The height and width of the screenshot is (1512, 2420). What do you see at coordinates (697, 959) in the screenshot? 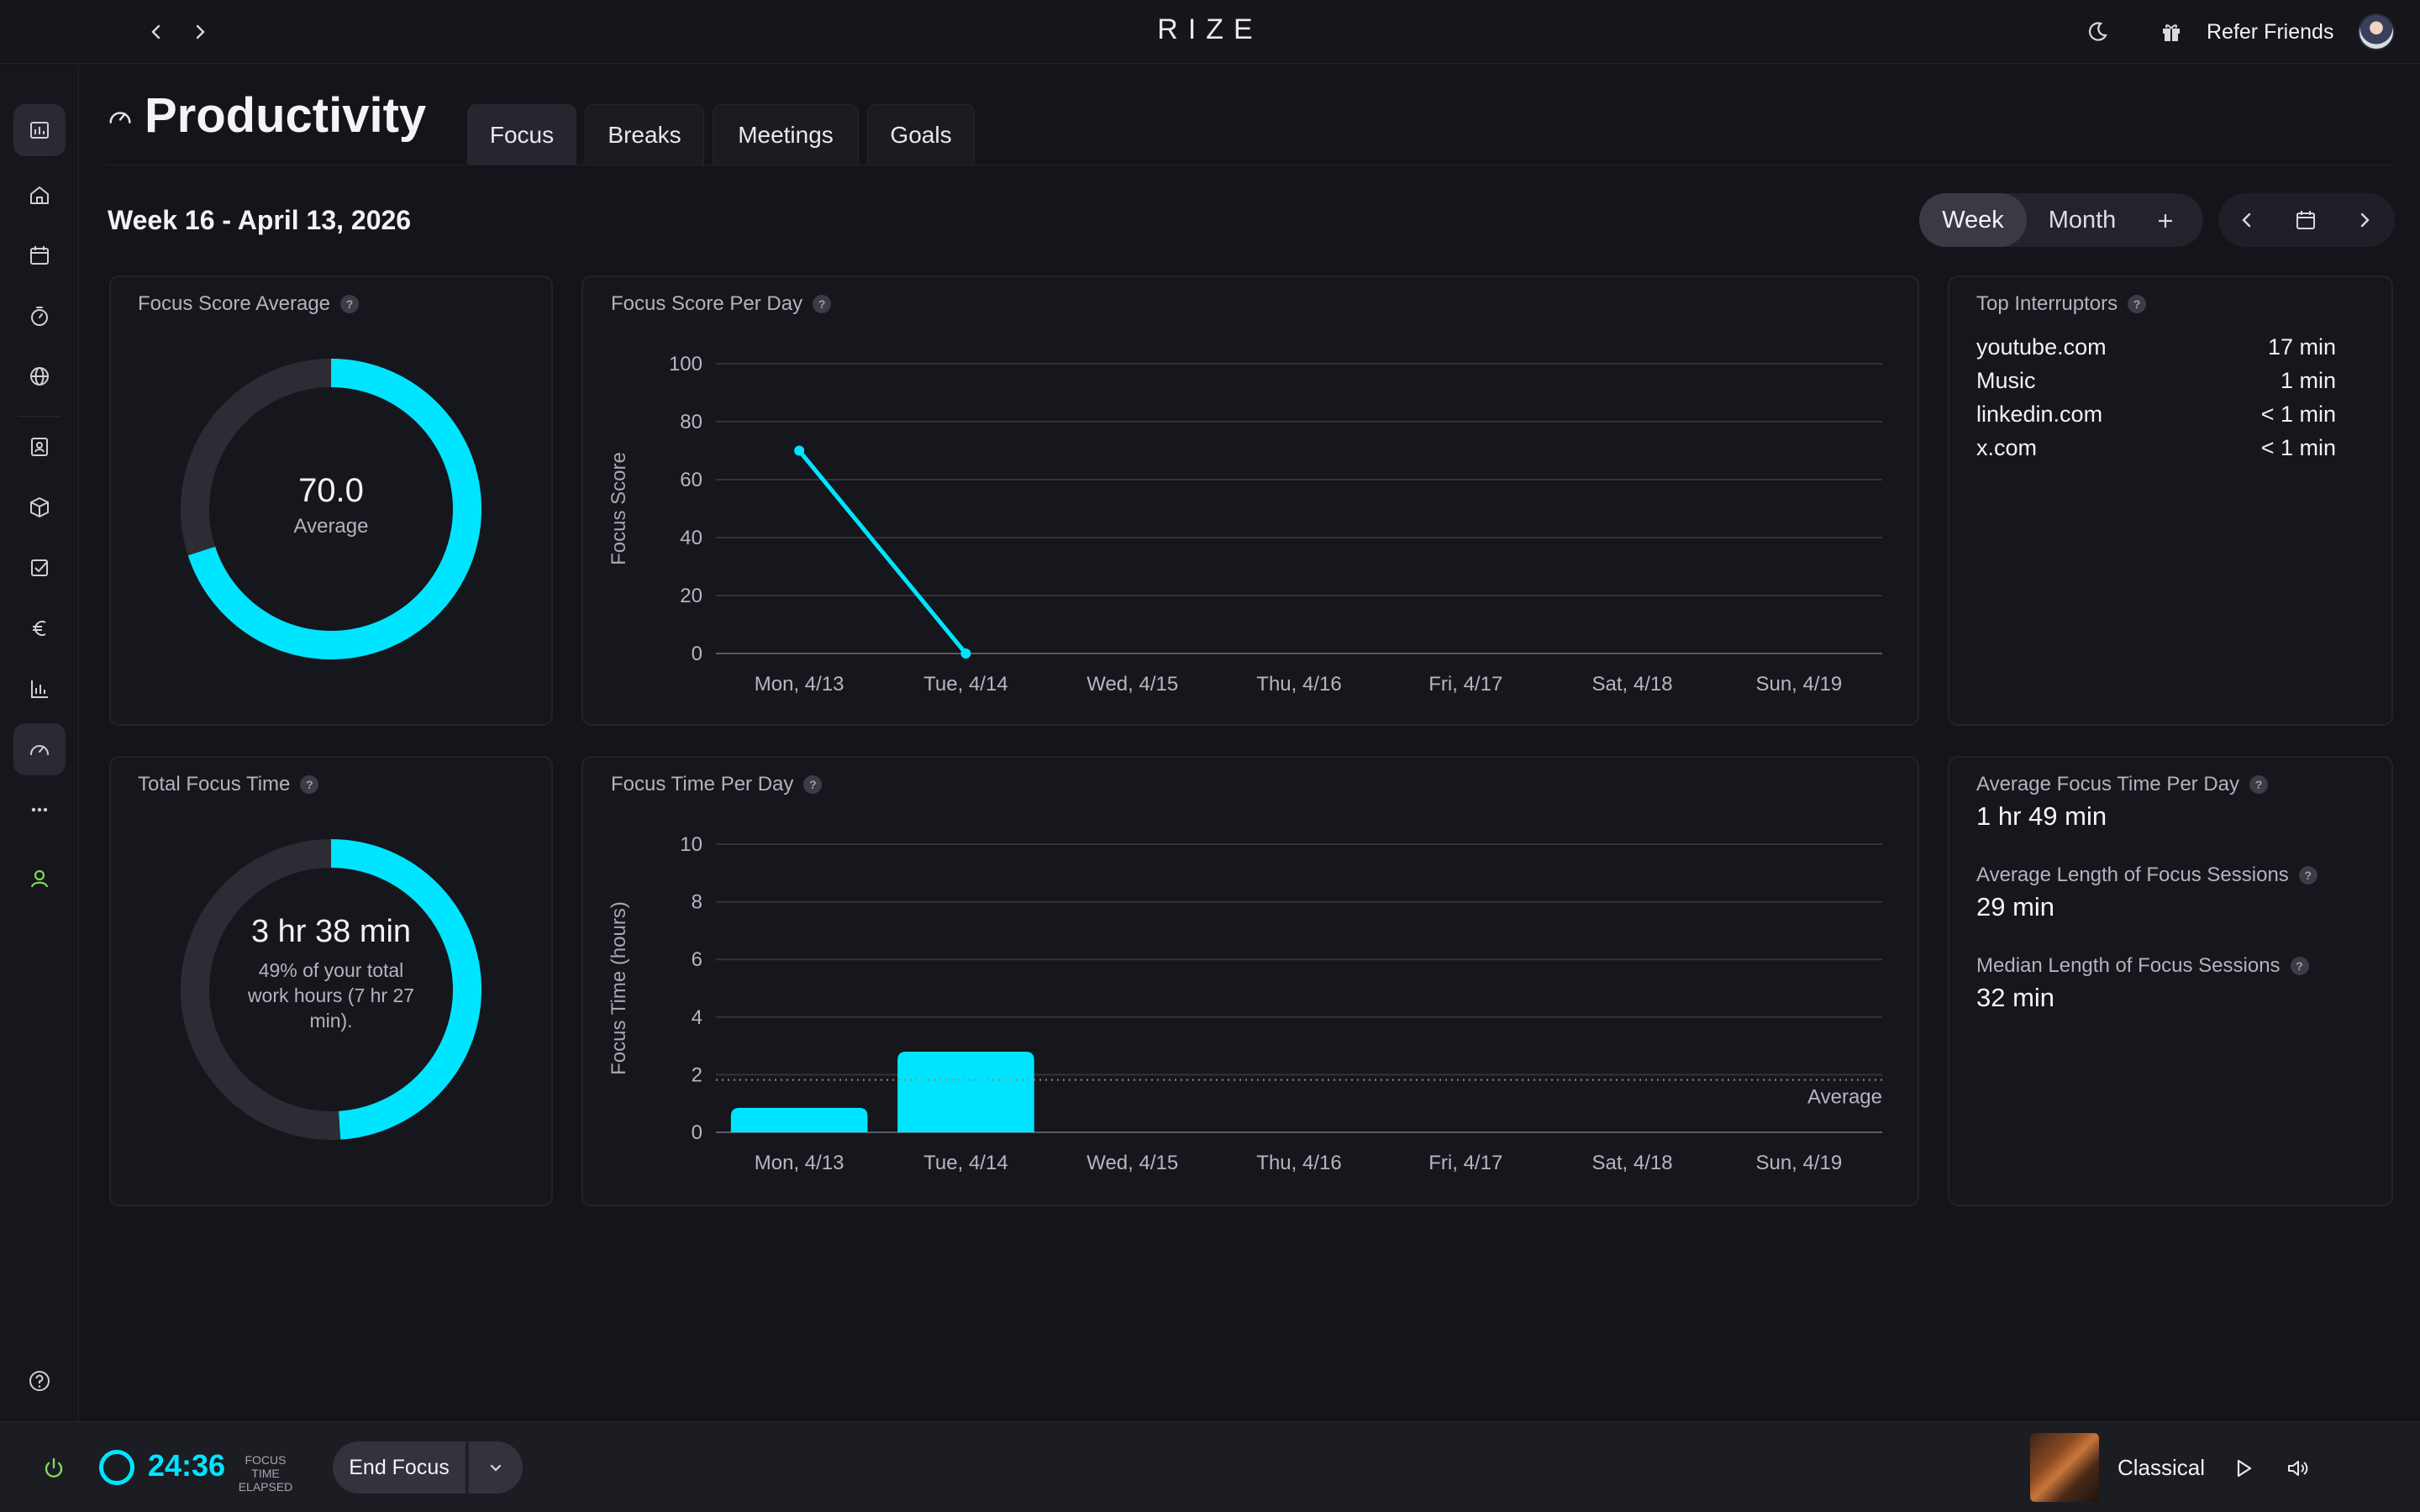
I see `y-tick-label: 6` at bounding box center [697, 959].